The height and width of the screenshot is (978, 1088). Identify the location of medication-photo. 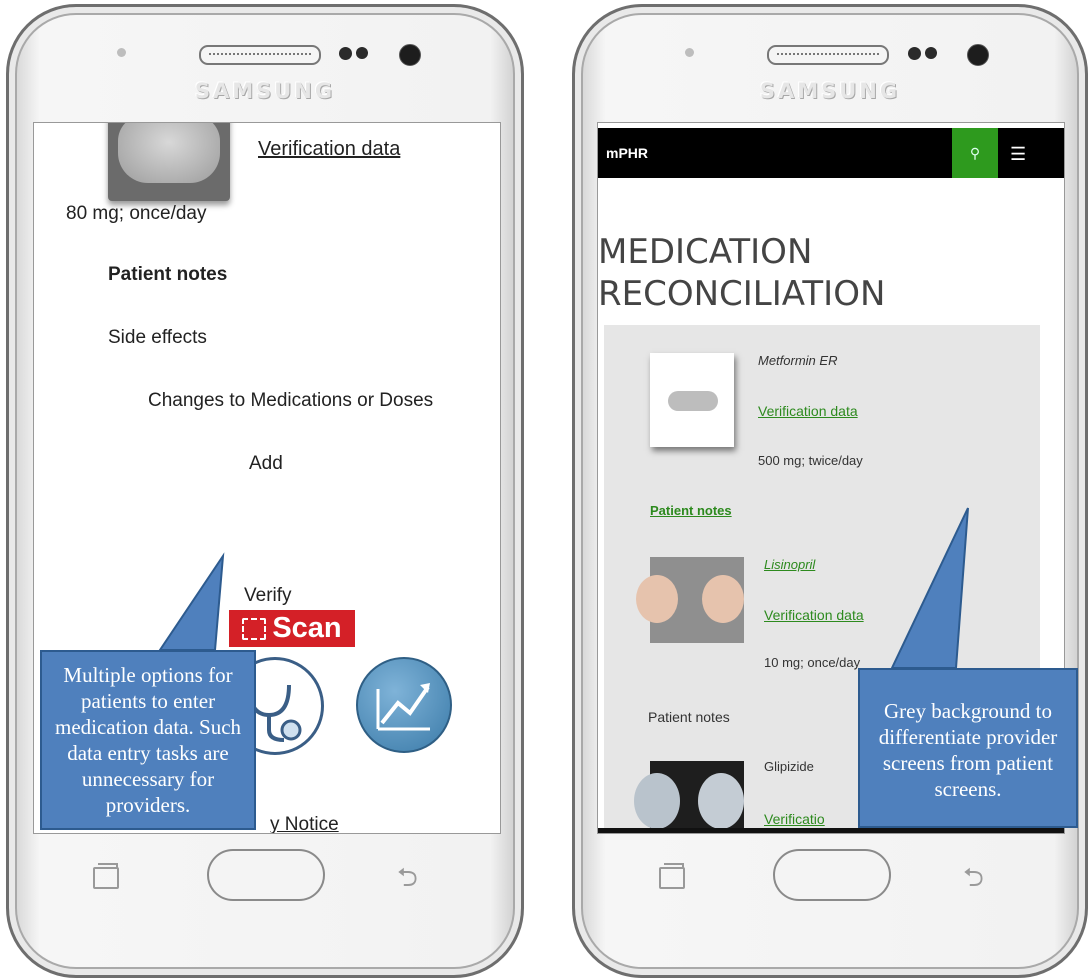
(169, 162).